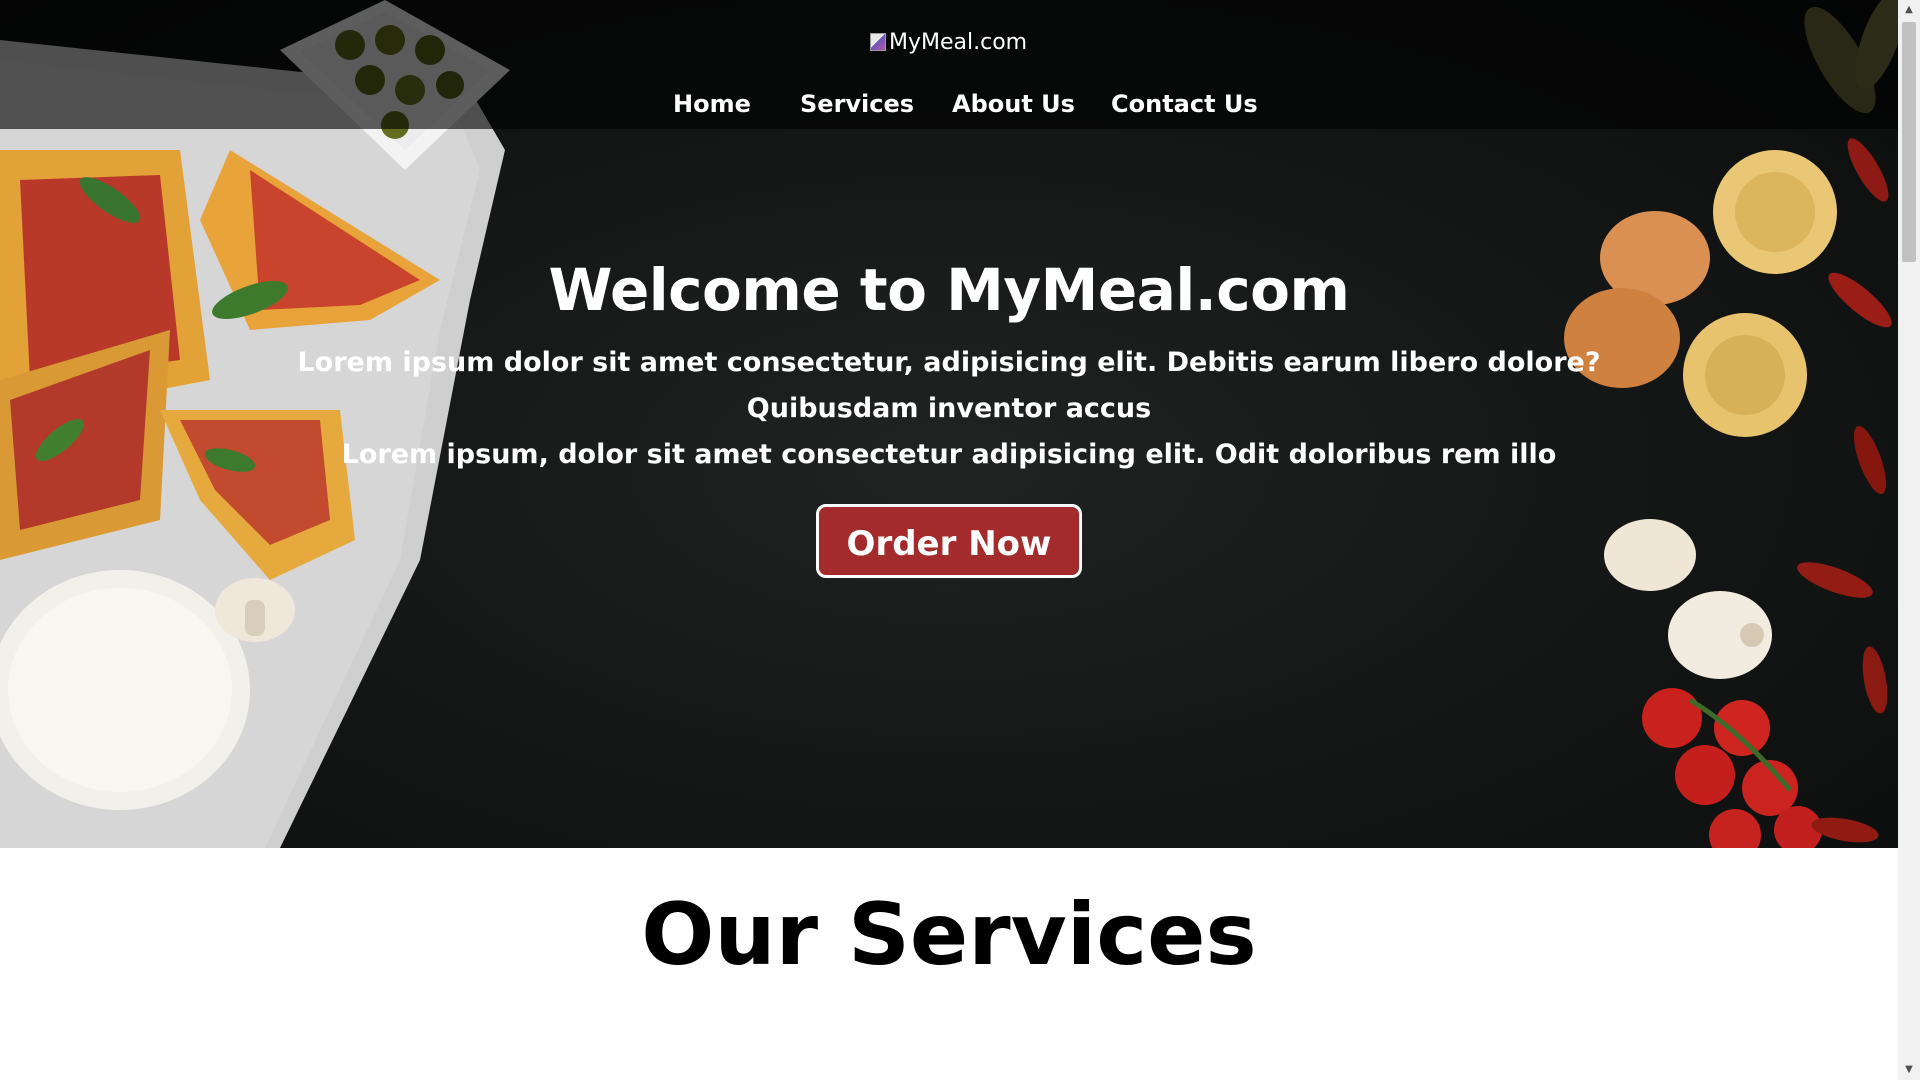  I want to click on triangle-down-icon: ▼, so click(1909, 1070).